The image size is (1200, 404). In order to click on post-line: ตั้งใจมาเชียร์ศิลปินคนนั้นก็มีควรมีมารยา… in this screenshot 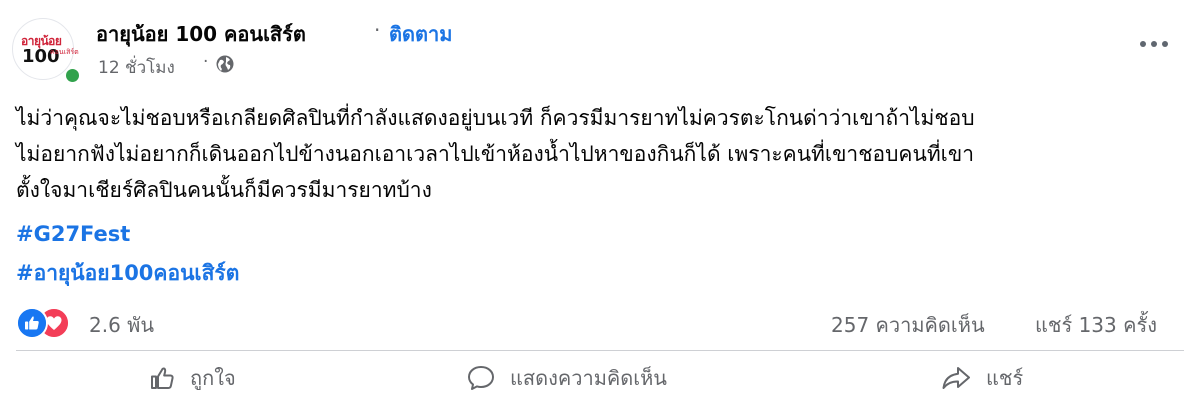, I will do `click(224, 190)`.